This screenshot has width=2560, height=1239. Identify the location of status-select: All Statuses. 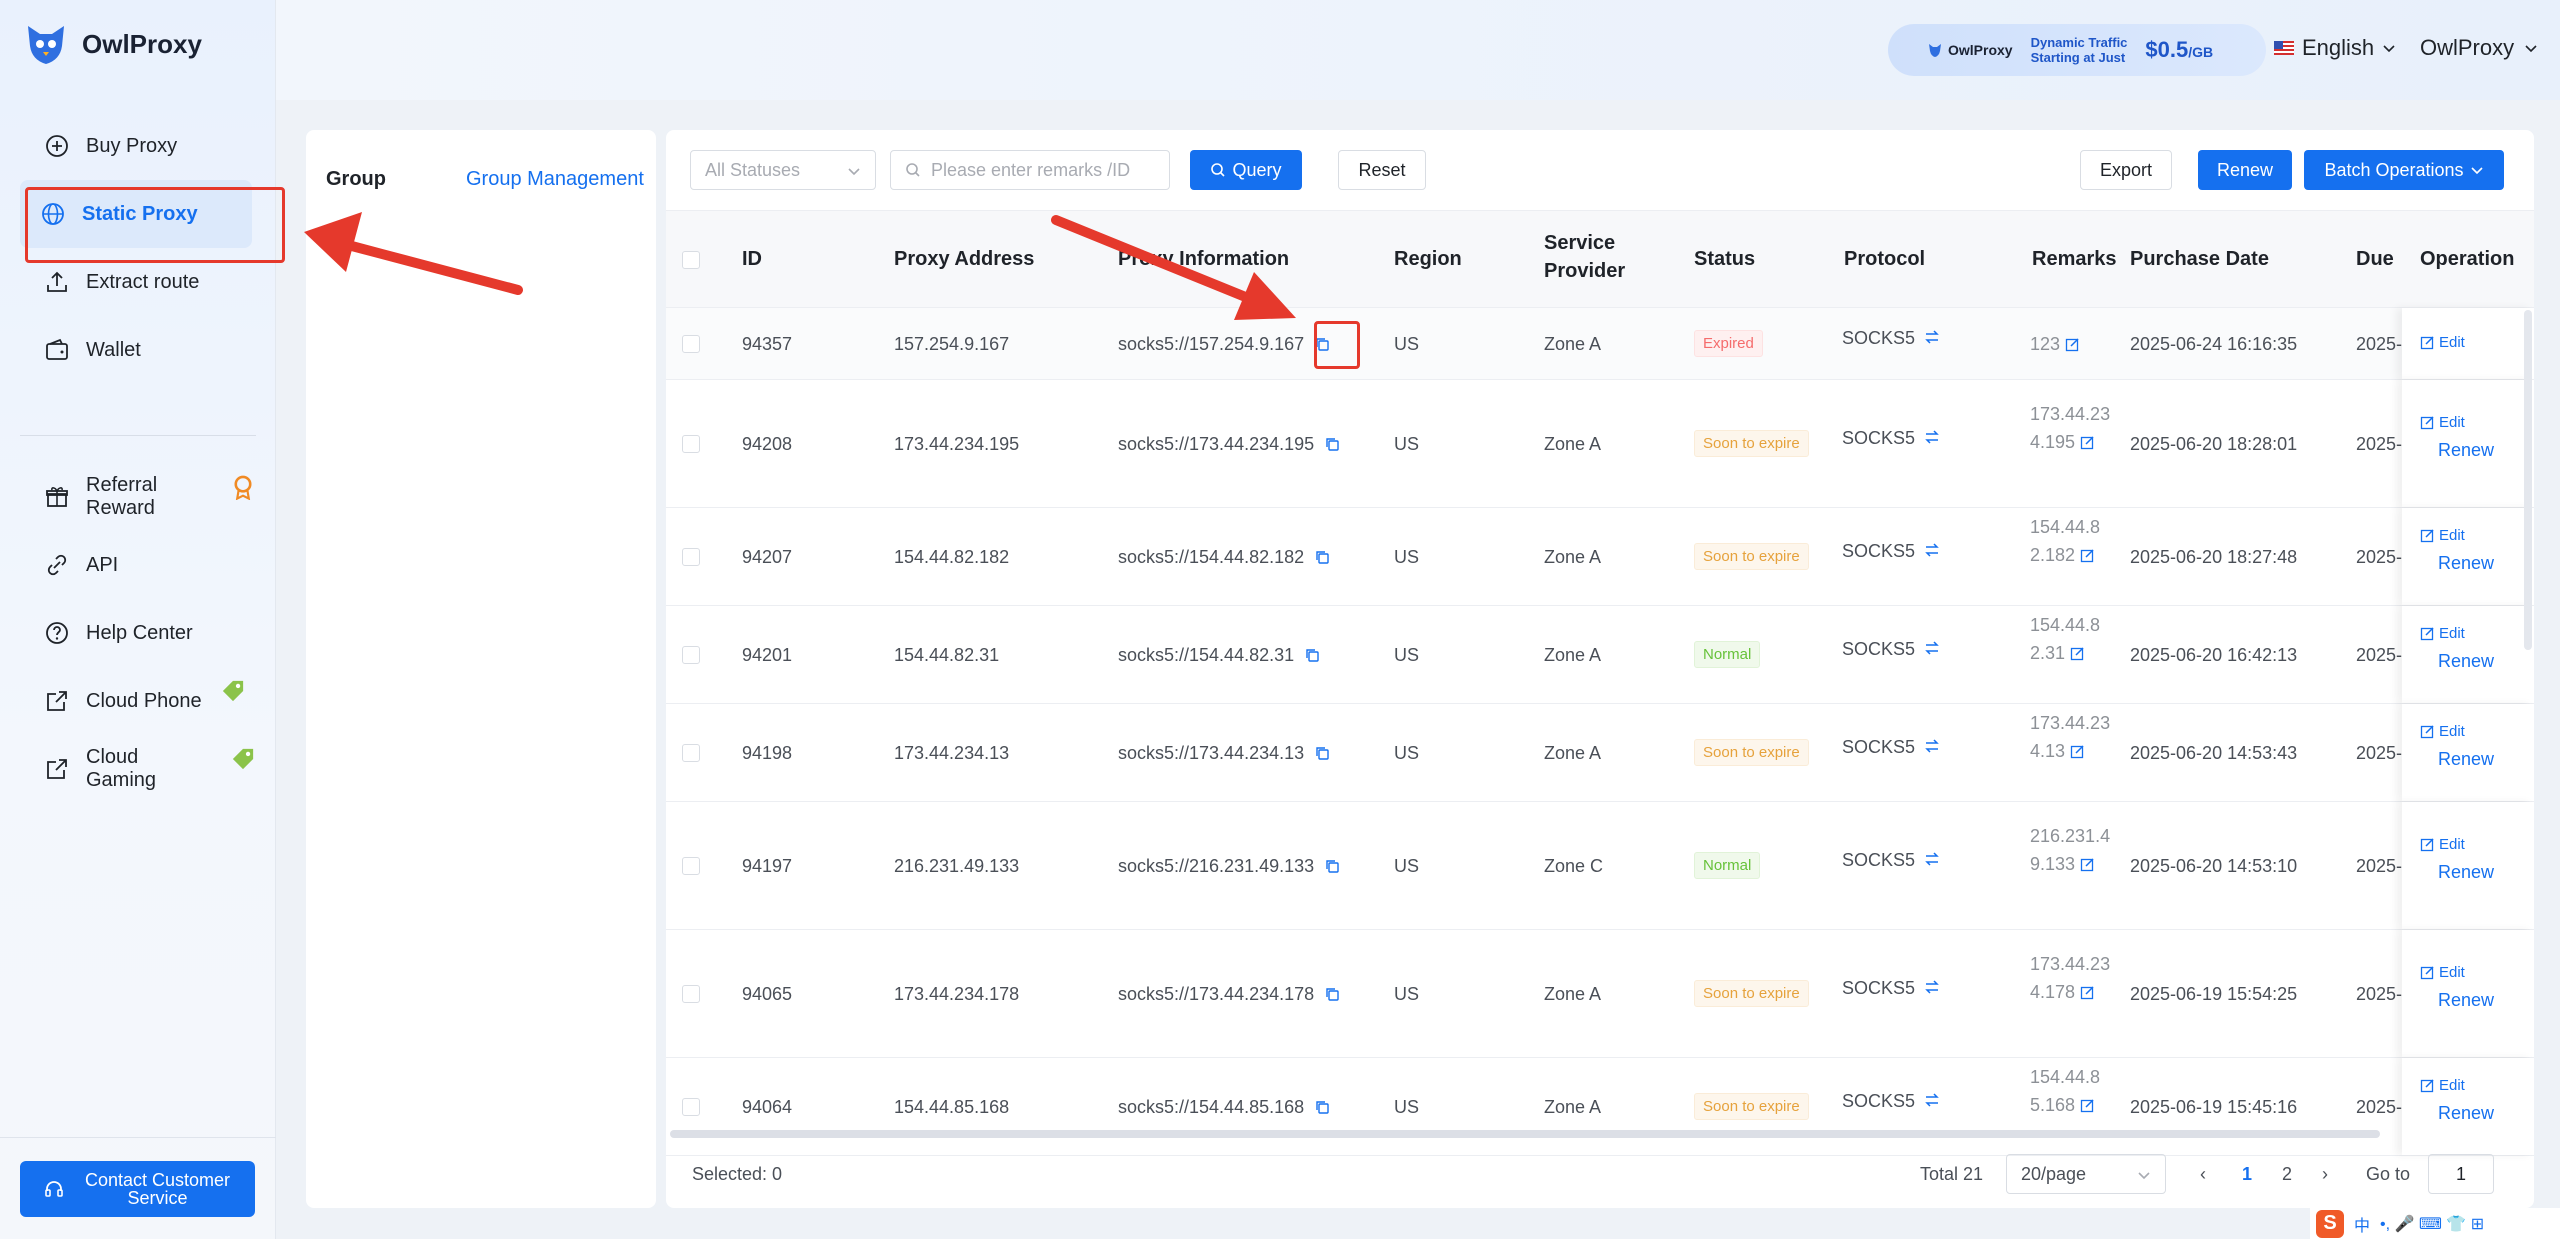
(783, 170).